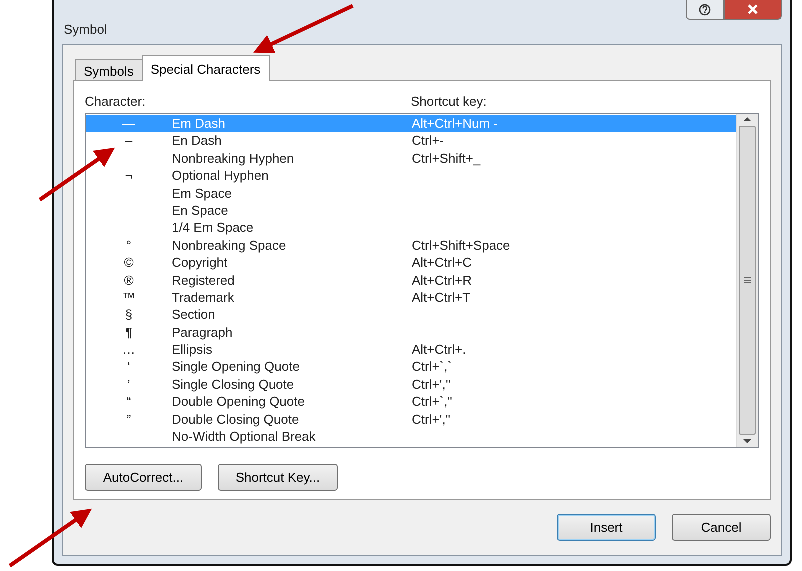 The image size is (802, 571). Describe the element at coordinates (449, 102) in the screenshot. I see `column-header: Shortcut key:` at that location.